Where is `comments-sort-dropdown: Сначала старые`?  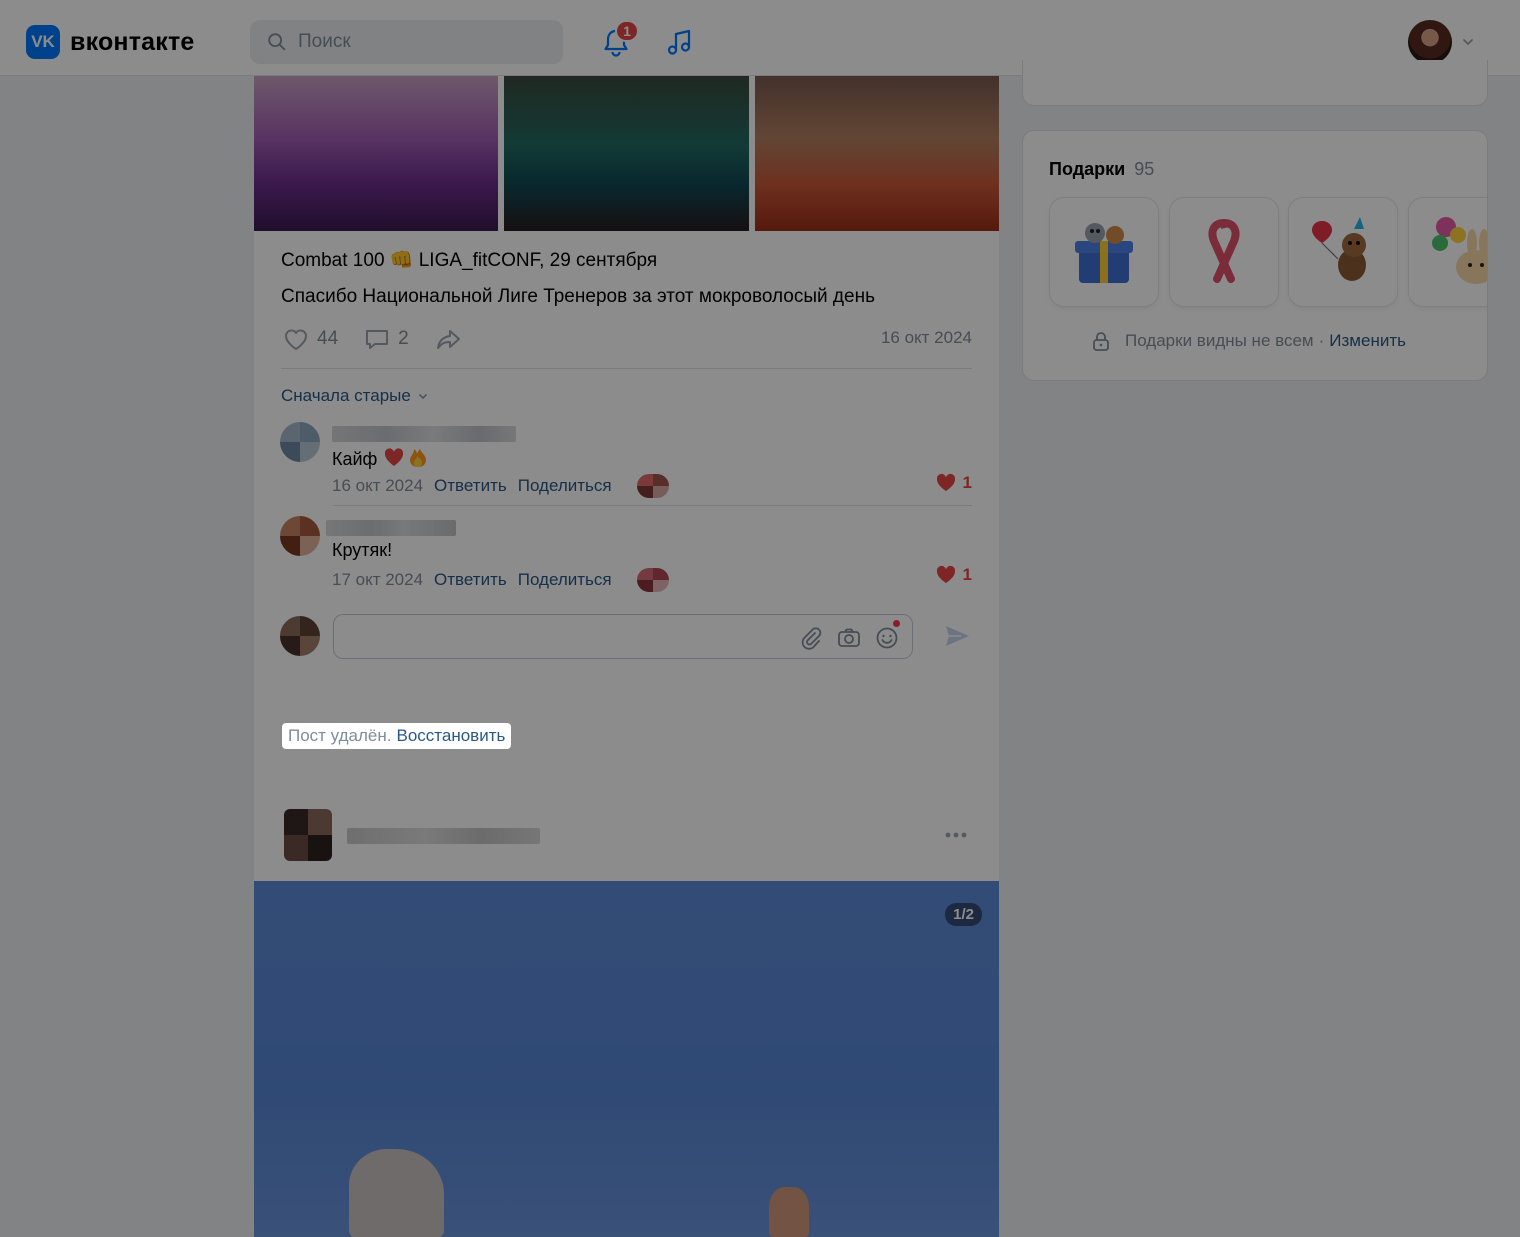 comments-sort-dropdown: Сначала старые is located at coordinates (355, 396).